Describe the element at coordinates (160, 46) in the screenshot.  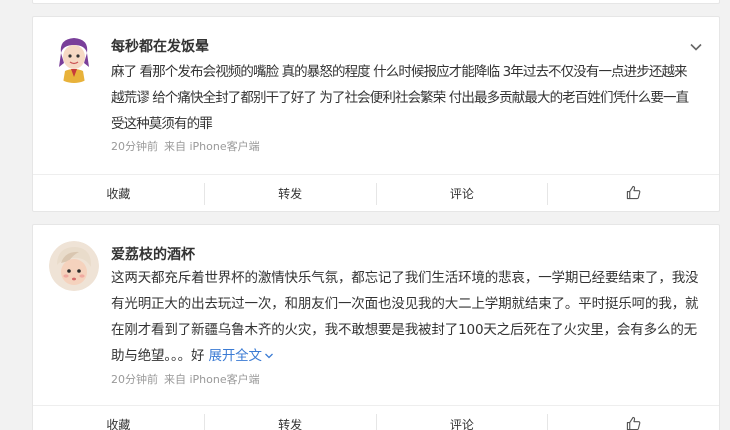
I see `username: 每秒都在发饭晕` at that location.